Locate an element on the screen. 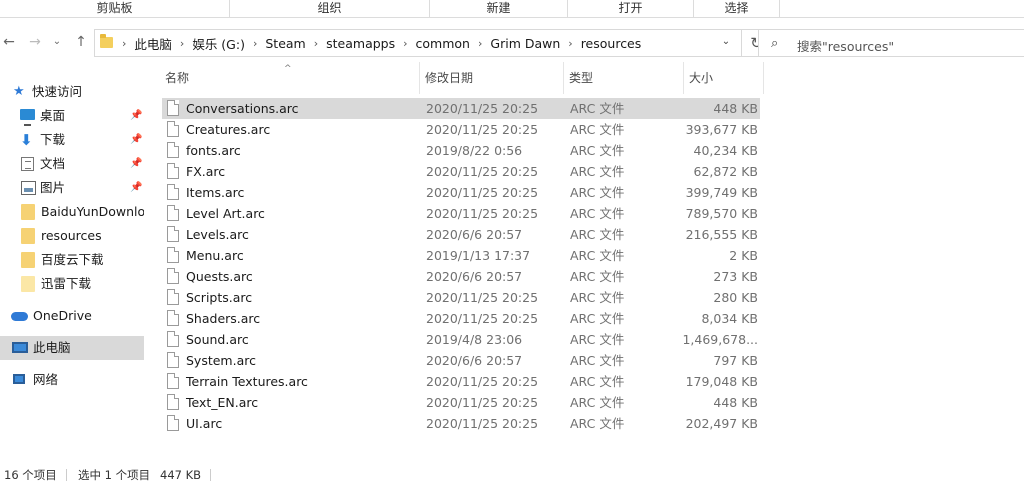 Image resolution: width=1024 pixels, height=482 pixels. breadcrumb-common: common is located at coordinates (443, 43).